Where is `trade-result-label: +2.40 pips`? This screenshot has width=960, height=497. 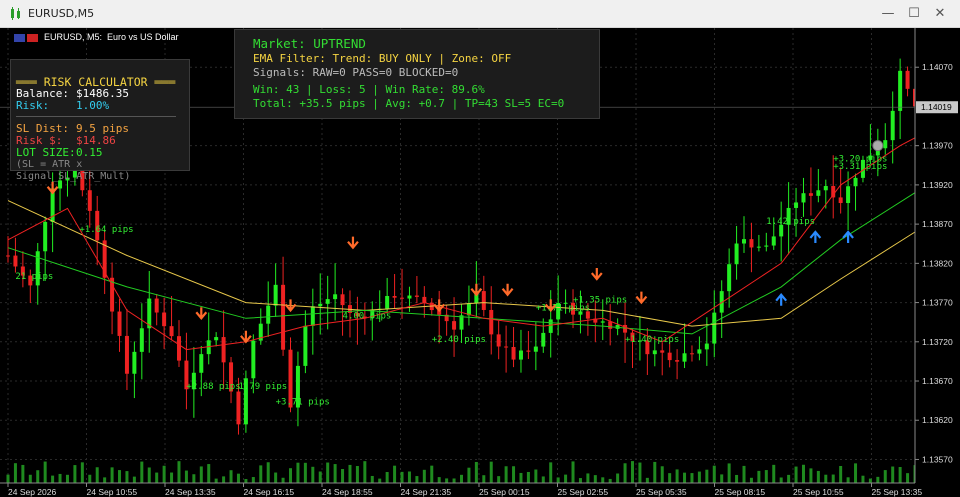
trade-result-label: +2.40 pips is located at coordinates (459, 340).